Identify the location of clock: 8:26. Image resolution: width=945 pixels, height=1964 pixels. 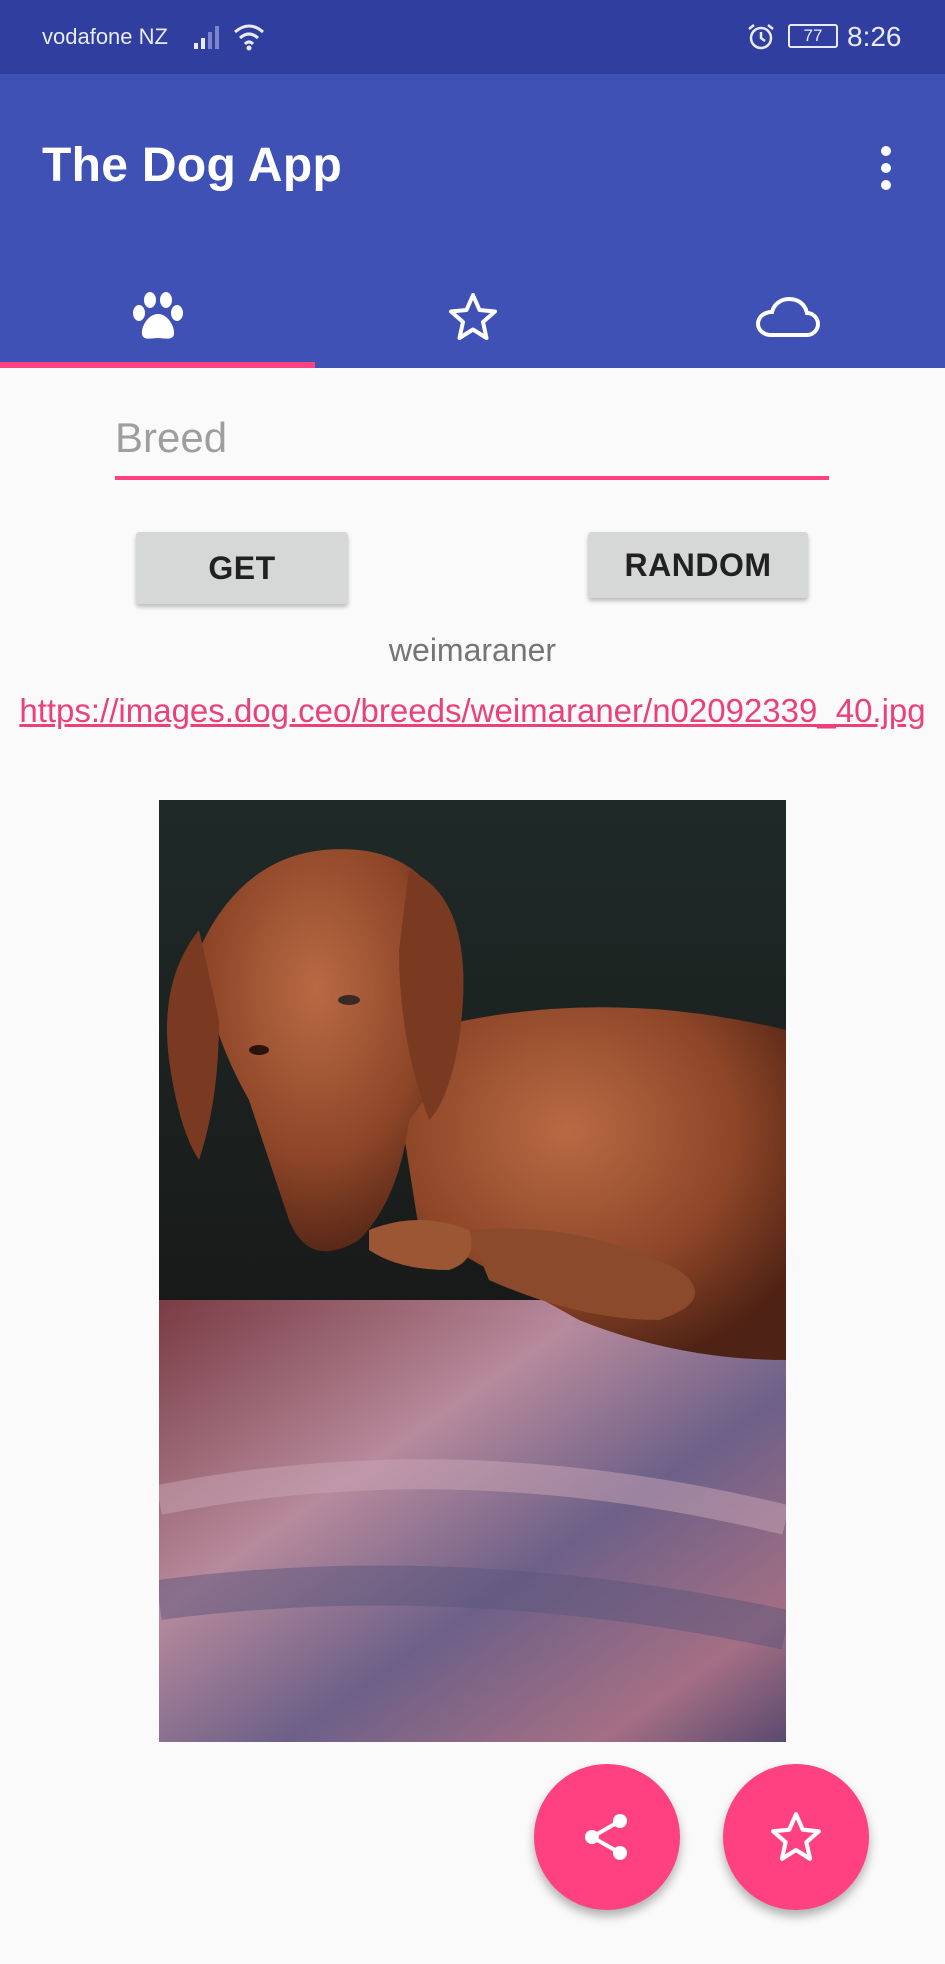
(874, 36).